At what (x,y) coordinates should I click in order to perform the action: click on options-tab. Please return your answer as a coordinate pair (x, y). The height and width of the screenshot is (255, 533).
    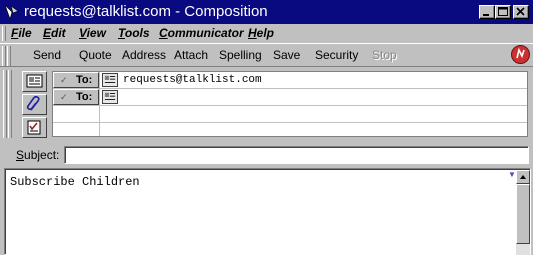
    Looking at the image, I should click on (34, 127).